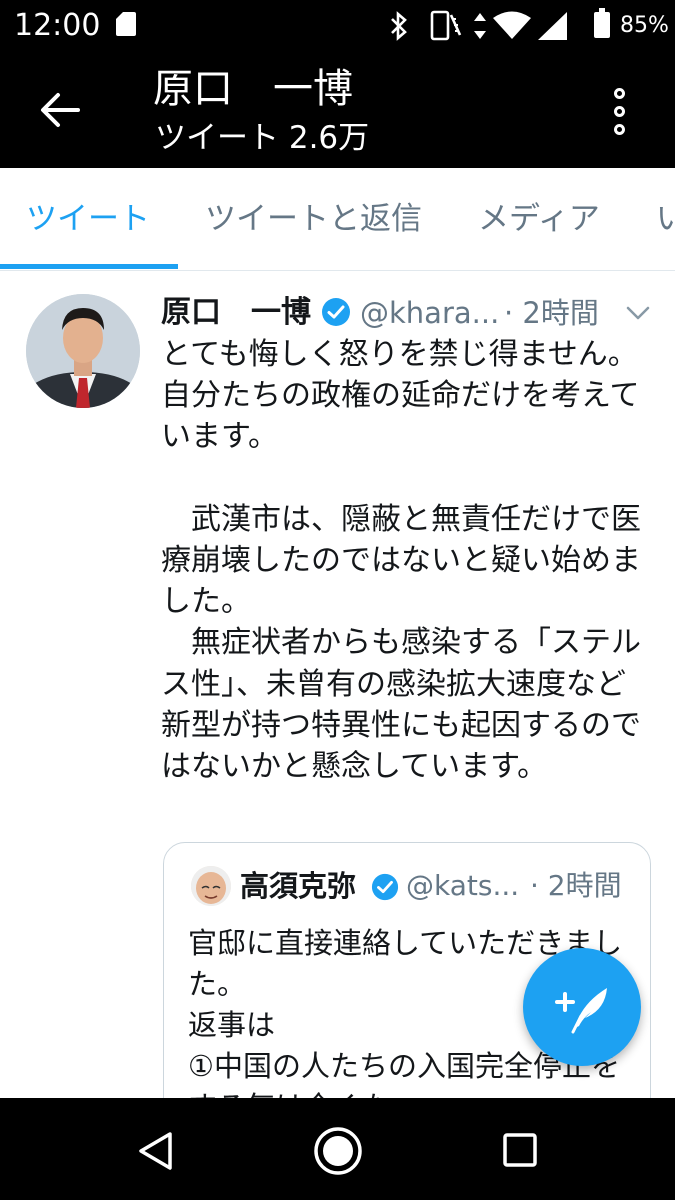  What do you see at coordinates (89, 266) in the screenshot?
I see `active-tab-indicator` at bounding box center [89, 266].